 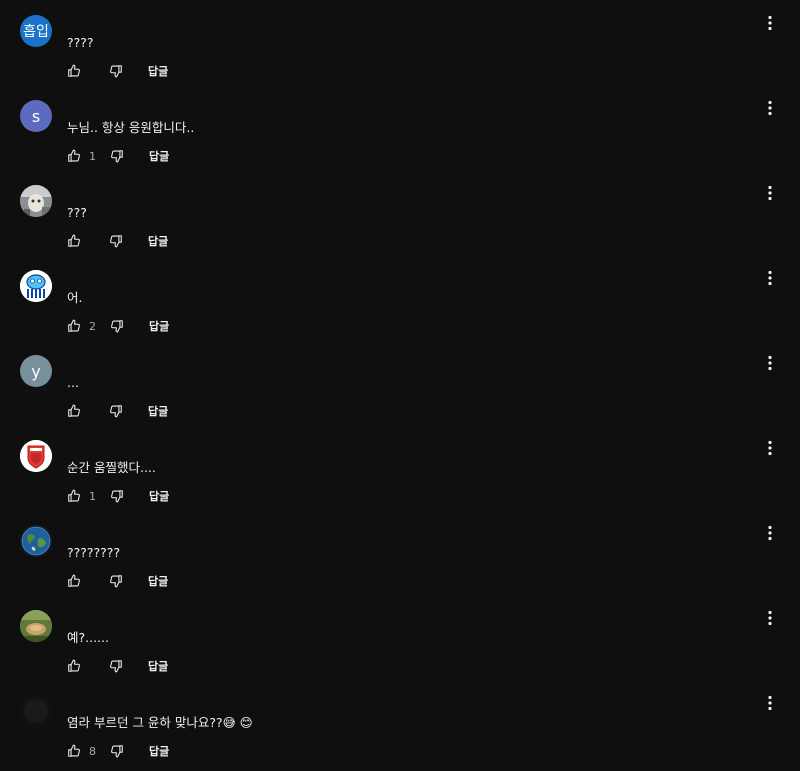 I want to click on comment-item: s 누님.. 항상 응원합니다.. 1 답글, so click(x=400, y=142).